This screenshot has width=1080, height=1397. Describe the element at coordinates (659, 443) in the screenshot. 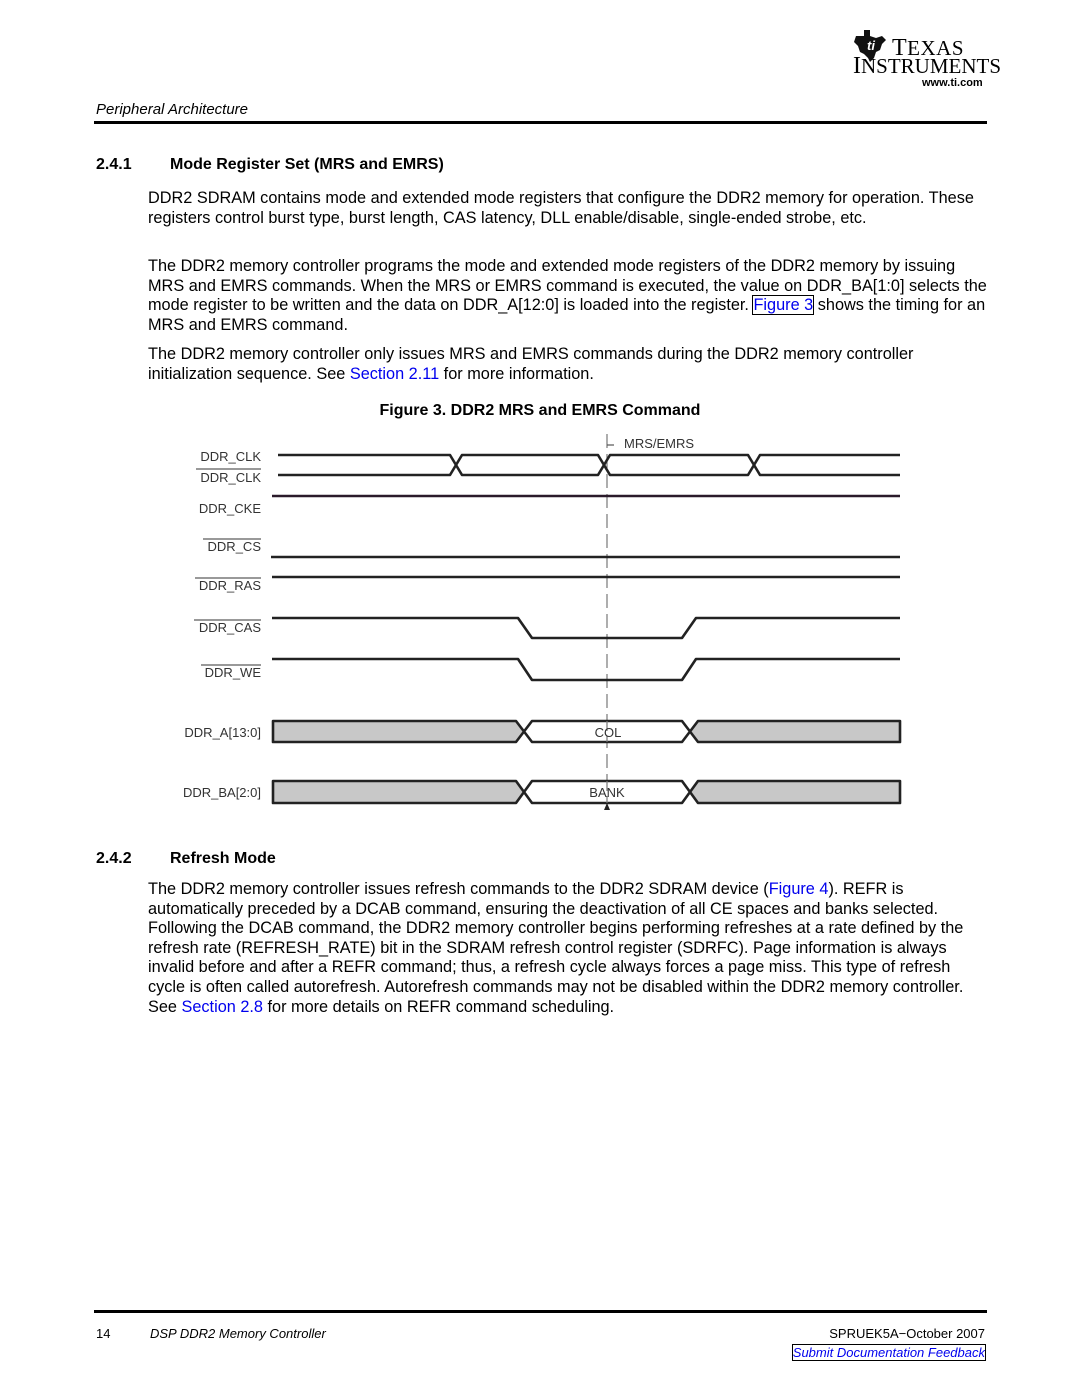

I see `mrs-marker-label: MRS/EMRS` at that location.